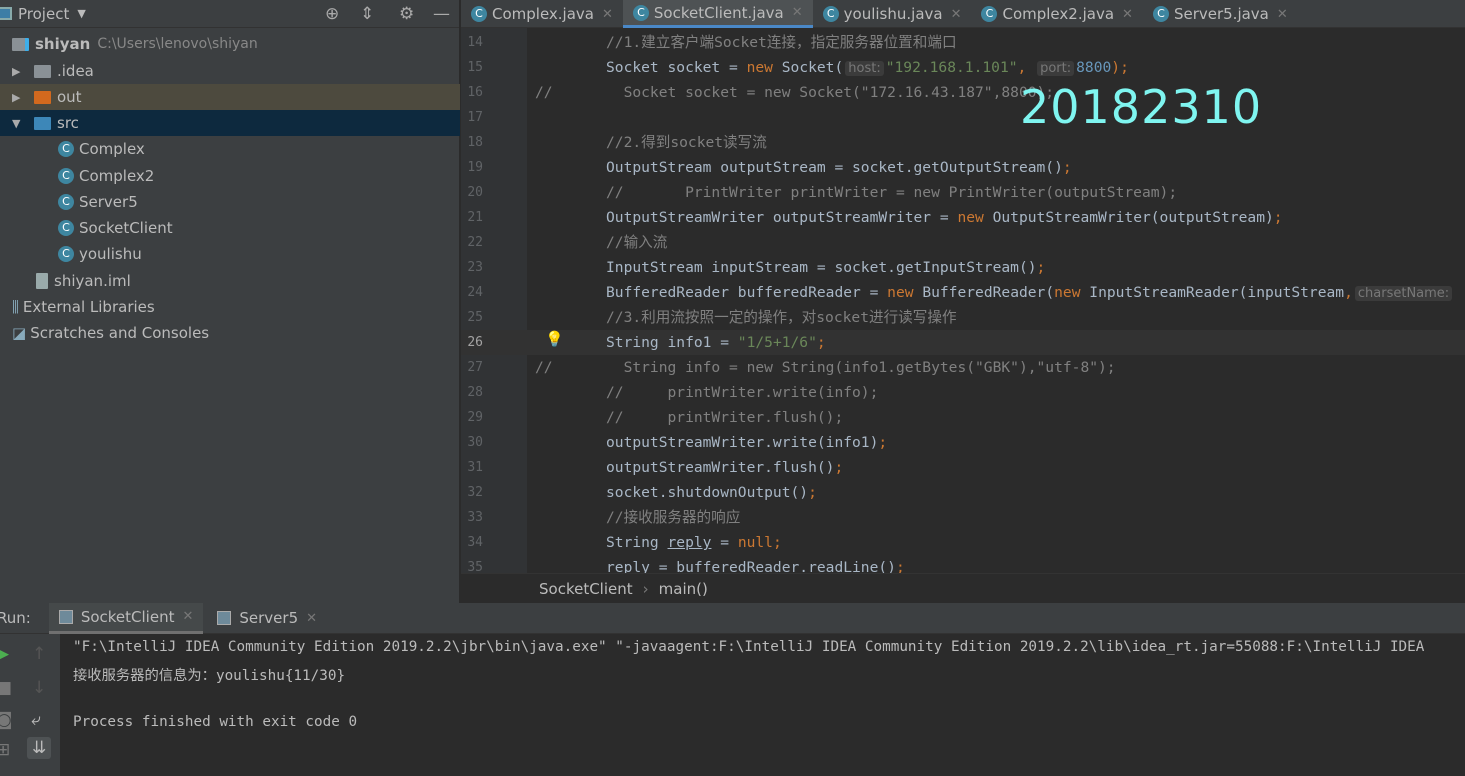 The height and width of the screenshot is (776, 1465). What do you see at coordinates (406, 14) in the screenshot?
I see `gear-icon: ⚙` at bounding box center [406, 14].